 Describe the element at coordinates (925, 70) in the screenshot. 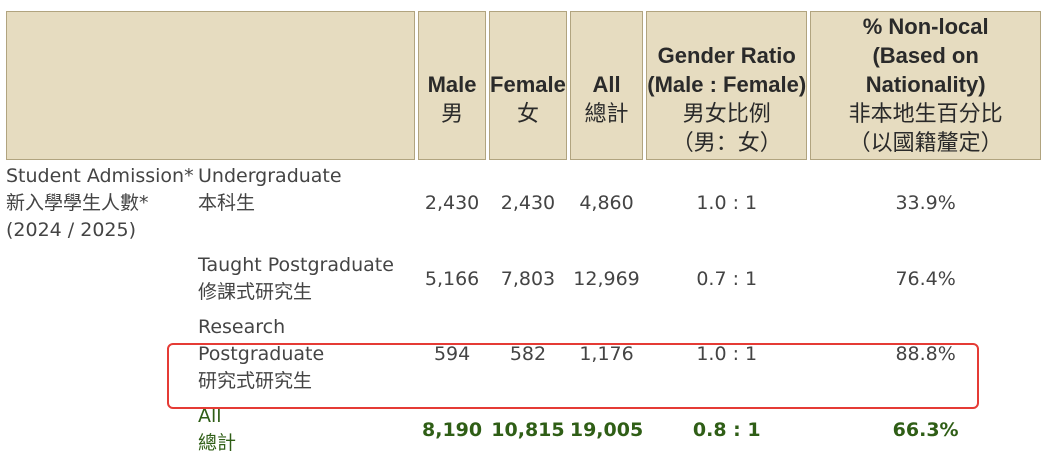

I see `header-nonlocal-sub: (Based on Nationality)` at that location.